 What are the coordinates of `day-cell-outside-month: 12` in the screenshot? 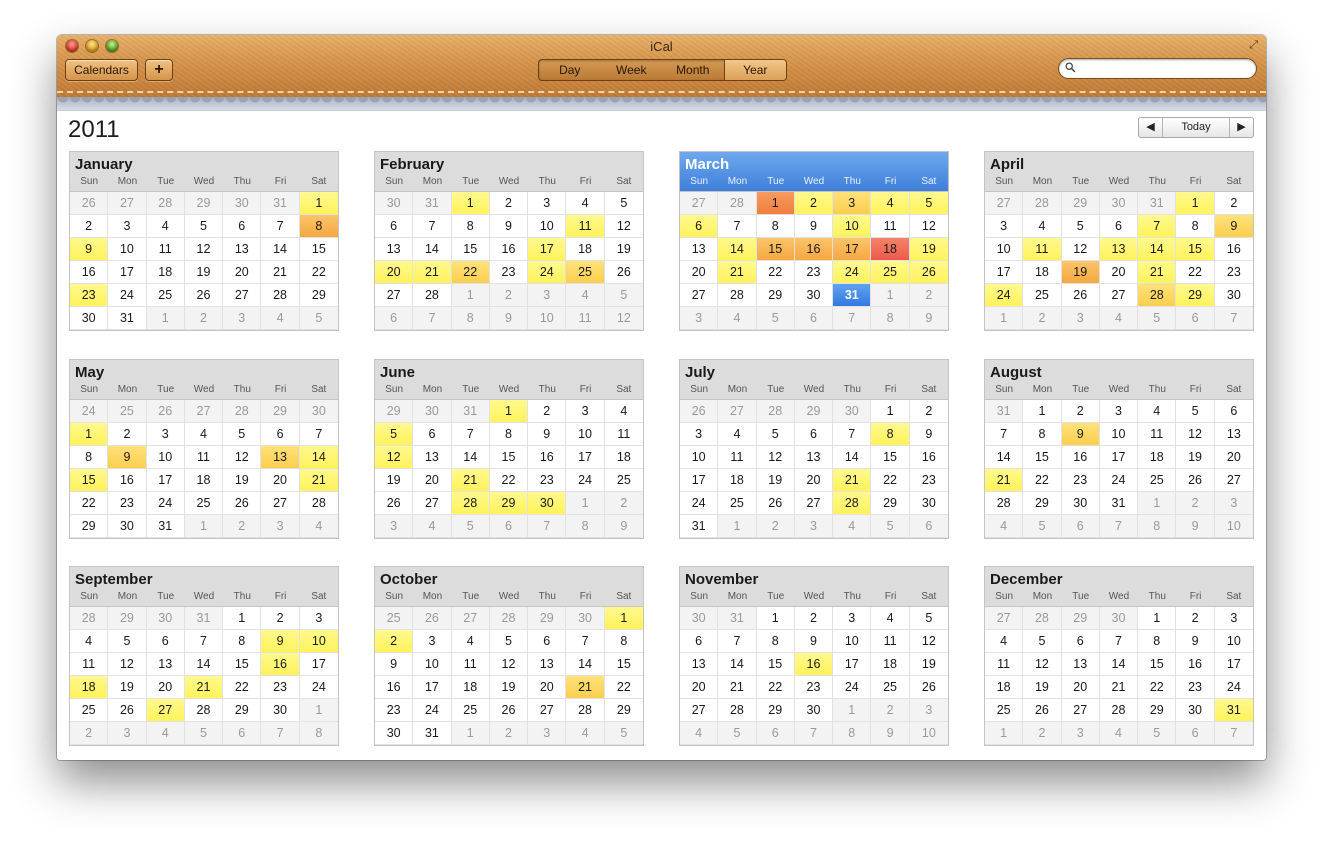 It's located at (623, 318).